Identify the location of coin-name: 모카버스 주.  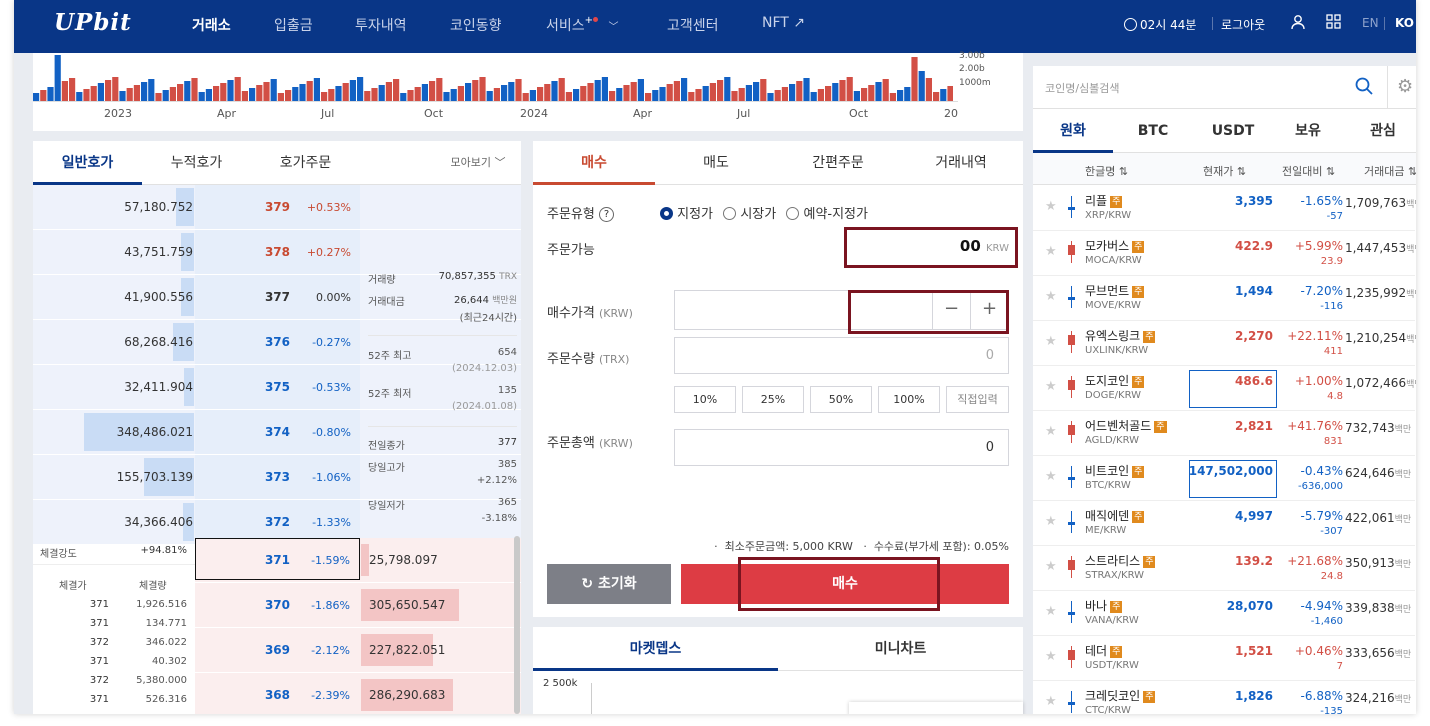
(1115, 245).